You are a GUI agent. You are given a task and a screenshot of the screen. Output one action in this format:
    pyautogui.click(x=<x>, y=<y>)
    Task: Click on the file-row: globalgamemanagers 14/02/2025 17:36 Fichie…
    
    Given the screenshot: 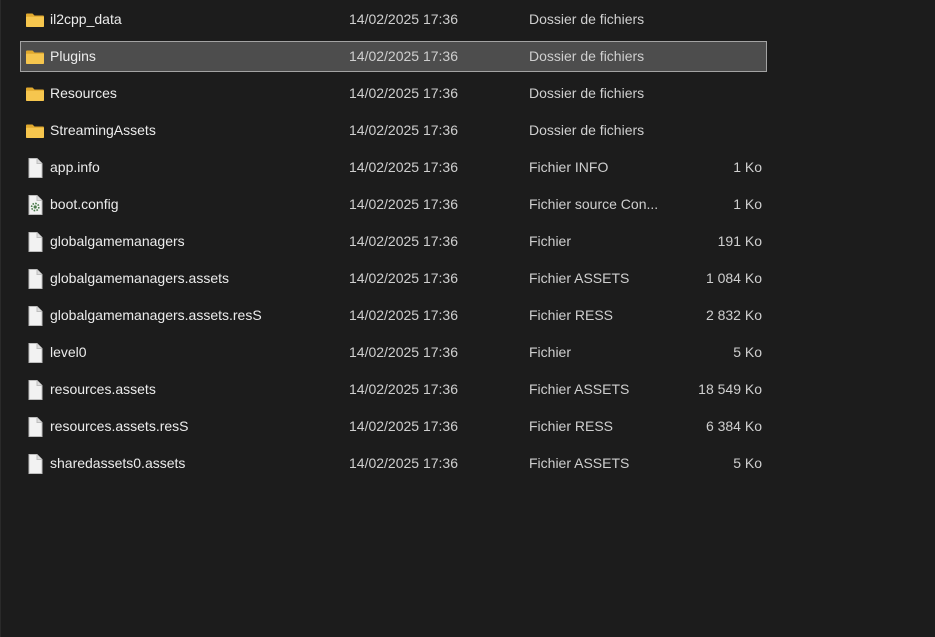 What is the action you would take?
    pyautogui.click(x=393, y=241)
    